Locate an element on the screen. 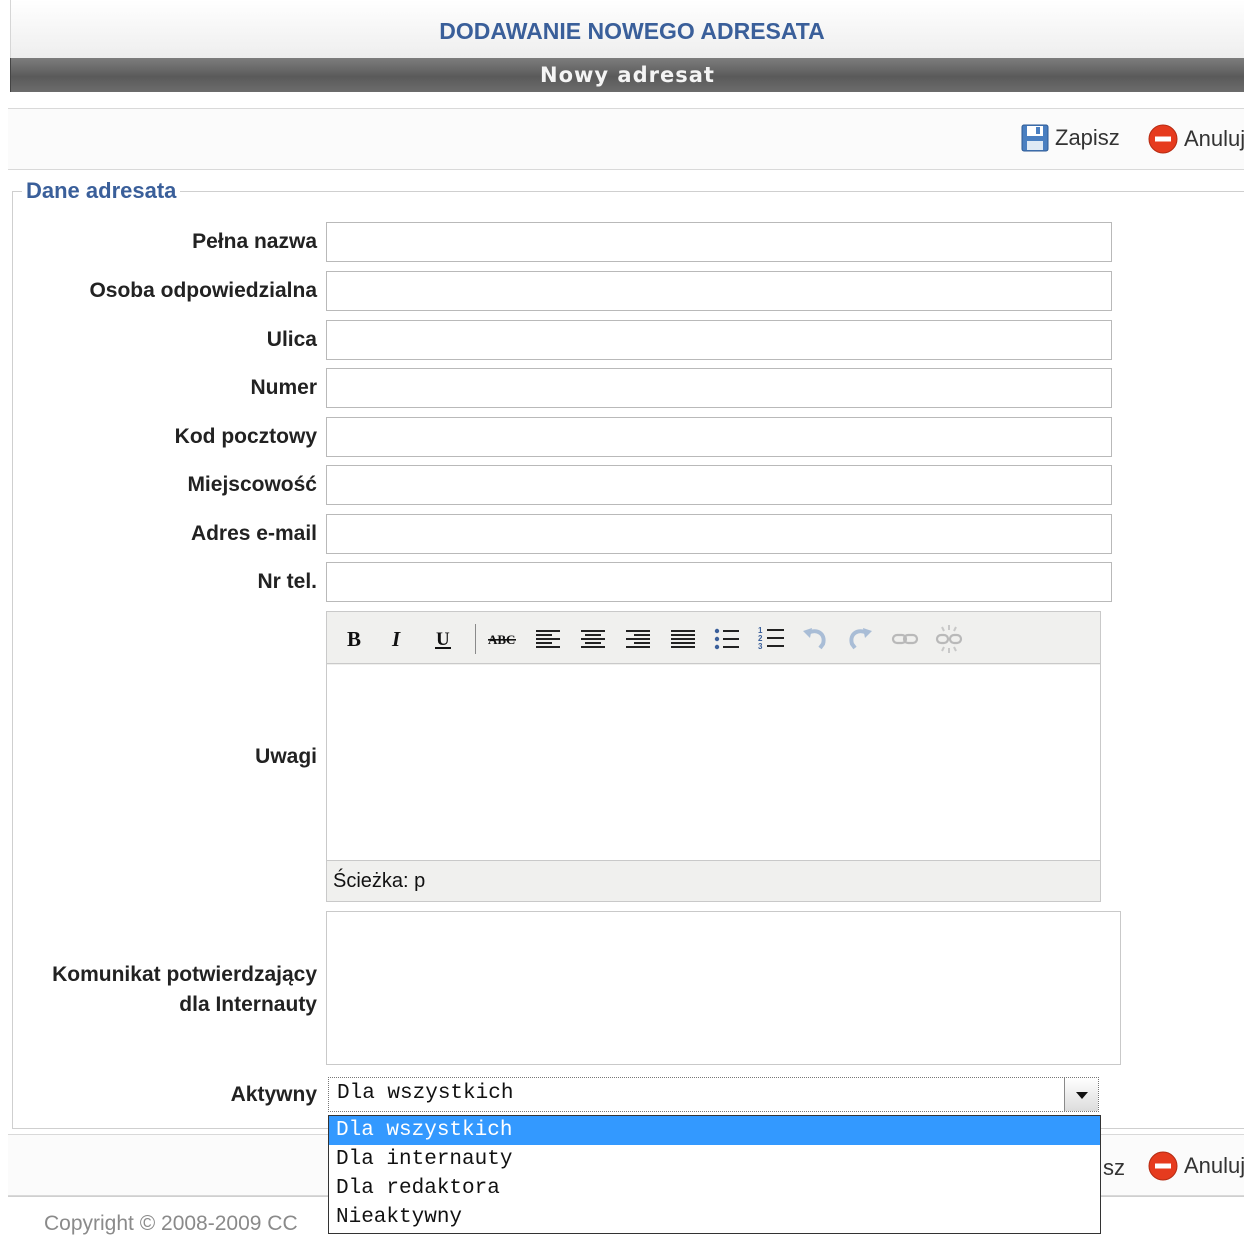  phone-input is located at coordinates (719, 582).